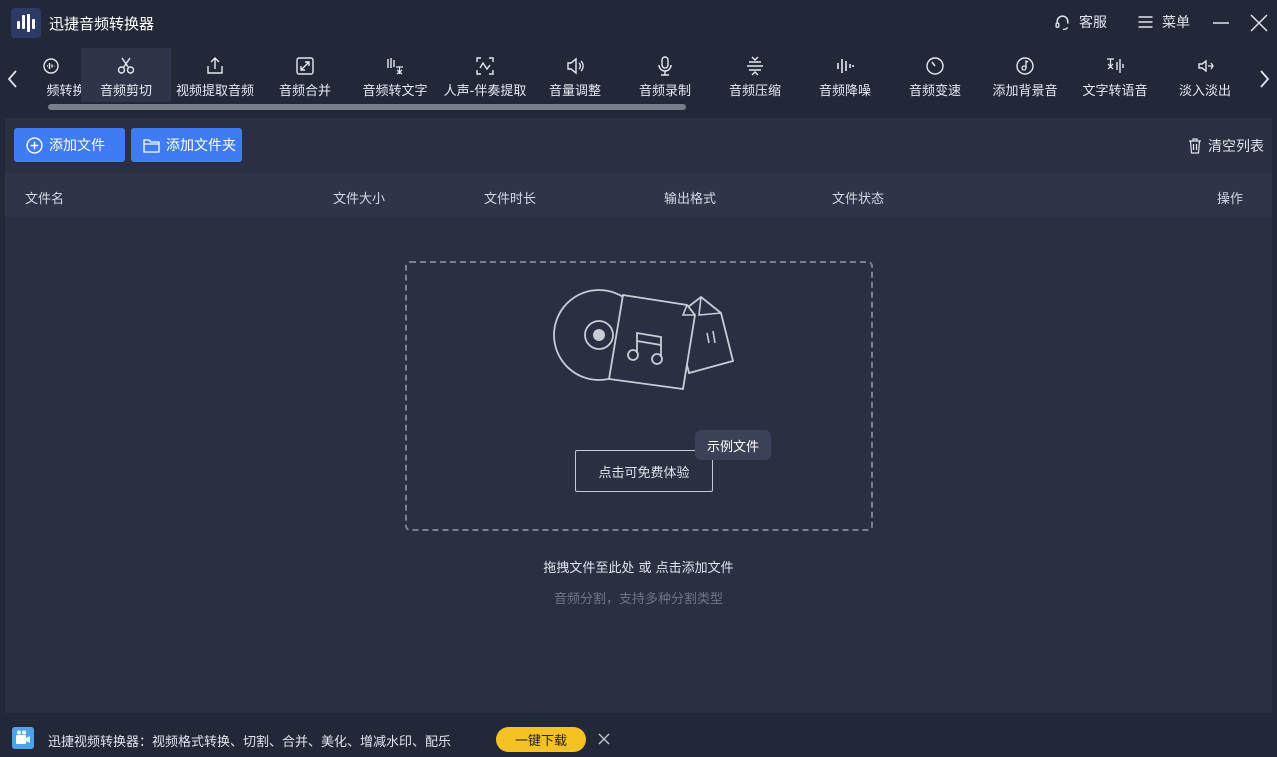 The height and width of the screenshot is (757, 1277). I want to click on tab-audio-record: 音频录制, so click(665, 75).